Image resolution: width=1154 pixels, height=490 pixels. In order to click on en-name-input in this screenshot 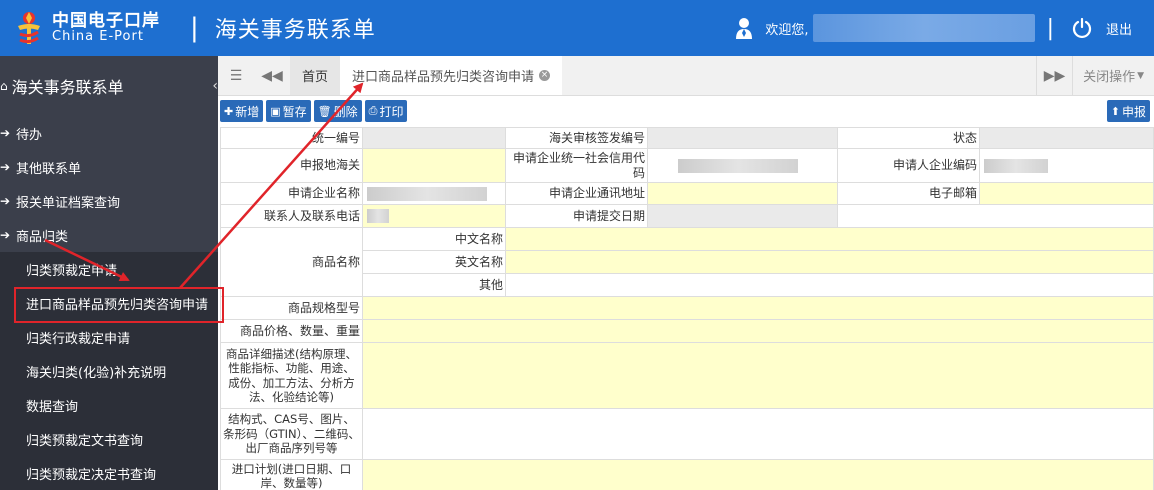, I will do `click(829, 262)`.